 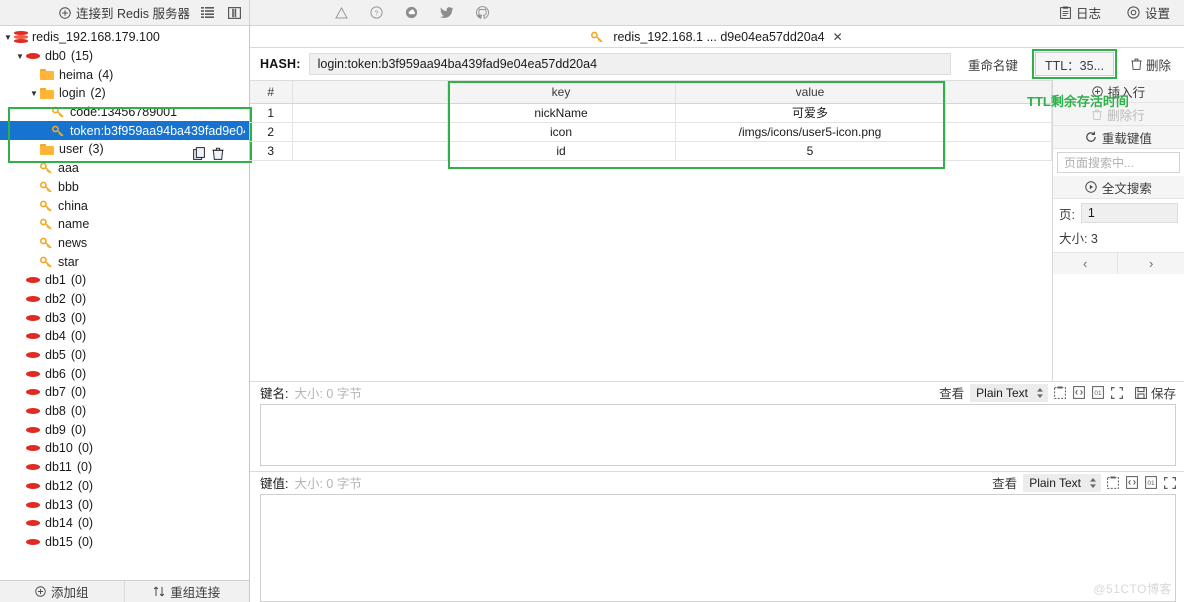 I want to click on tree-item-star: ▶star, so click(x=124, y=261).